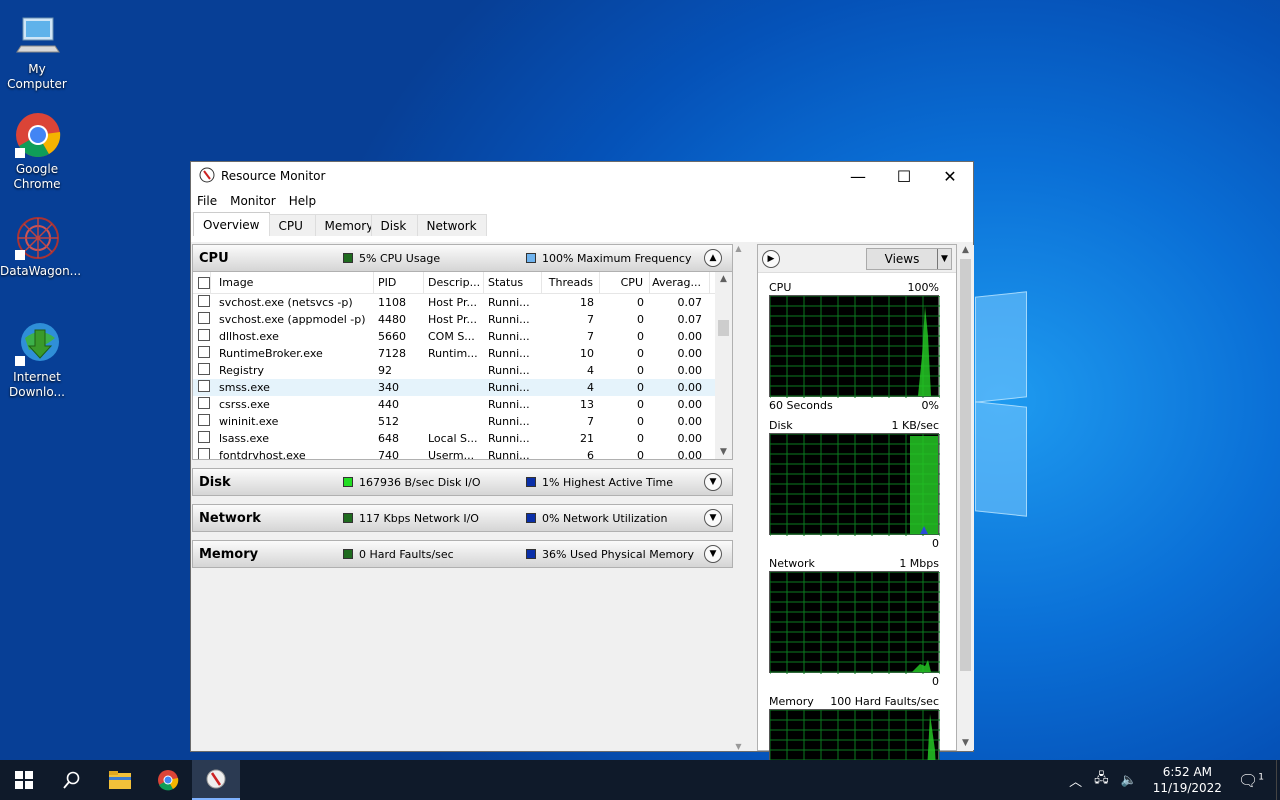 Image resolution: width=1280 pixels, height=800 pixels. I want to click on table-row: Registry 92 Runni... 4 0 0.00, so click(462, 370).